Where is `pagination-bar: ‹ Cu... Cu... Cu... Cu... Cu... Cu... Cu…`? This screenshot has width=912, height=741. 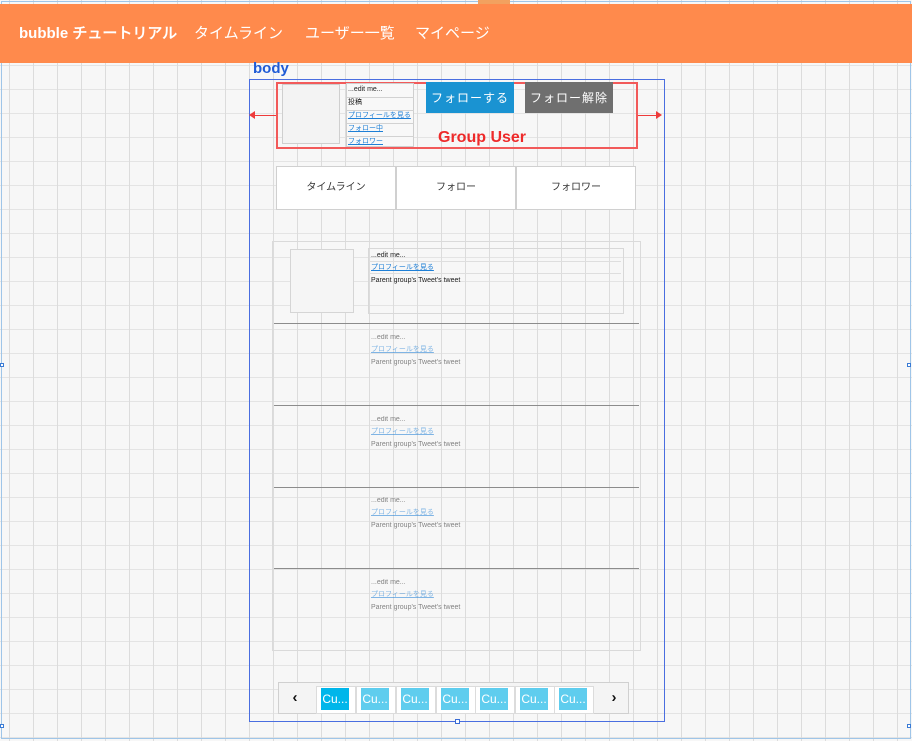
pagination-bar: ‹ Cu... Cu... Cu... Cu... Cu... Cu... Cu… is located at coordinates (453, 698).